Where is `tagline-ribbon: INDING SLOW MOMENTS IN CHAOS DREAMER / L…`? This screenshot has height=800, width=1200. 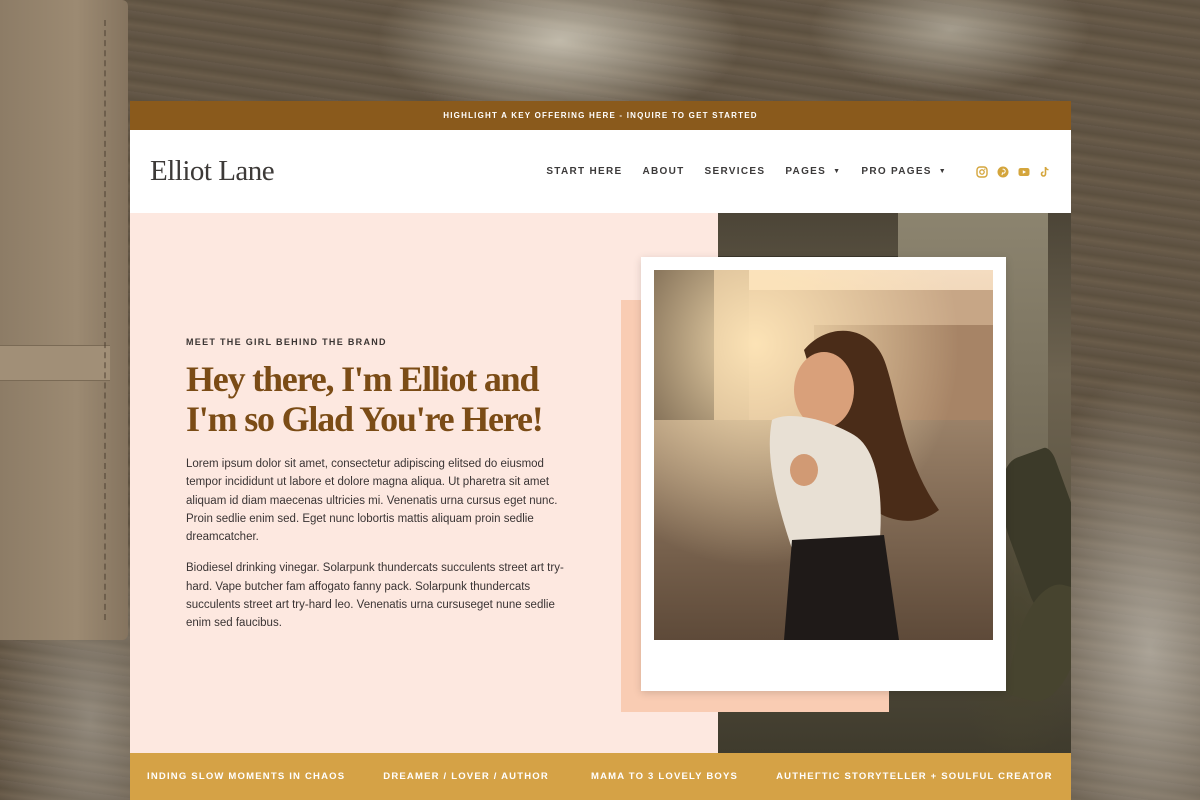 tagline-ribbon: INDING SLOW MOMENTS IN CHAOS DREAMER / L… is located at coordinates (600, 776).